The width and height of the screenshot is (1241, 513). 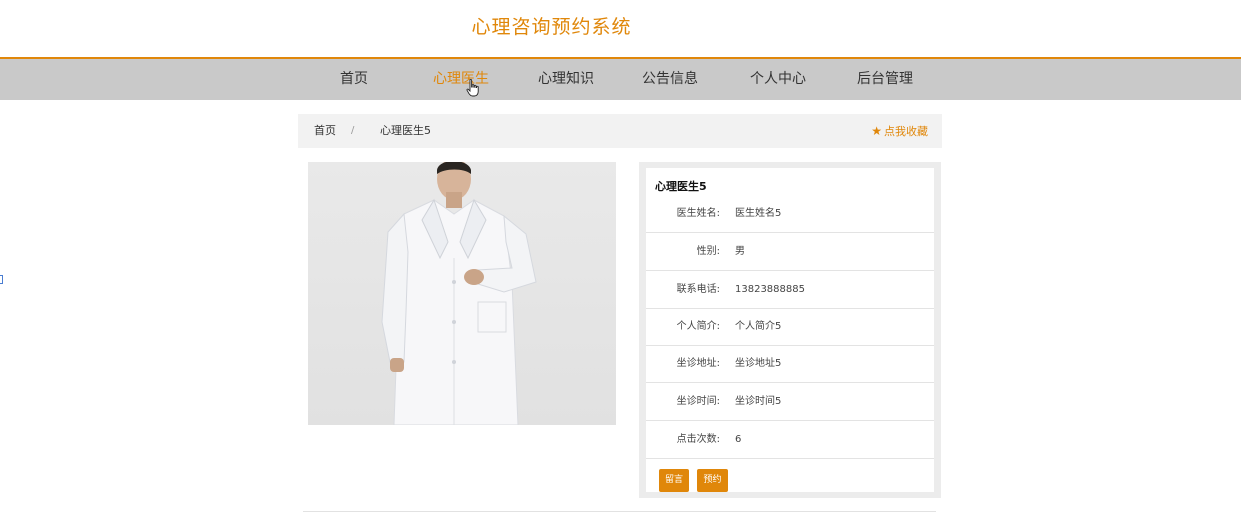 I want to click on info-value: 坐诊时间5, so click(x=758, y=401).